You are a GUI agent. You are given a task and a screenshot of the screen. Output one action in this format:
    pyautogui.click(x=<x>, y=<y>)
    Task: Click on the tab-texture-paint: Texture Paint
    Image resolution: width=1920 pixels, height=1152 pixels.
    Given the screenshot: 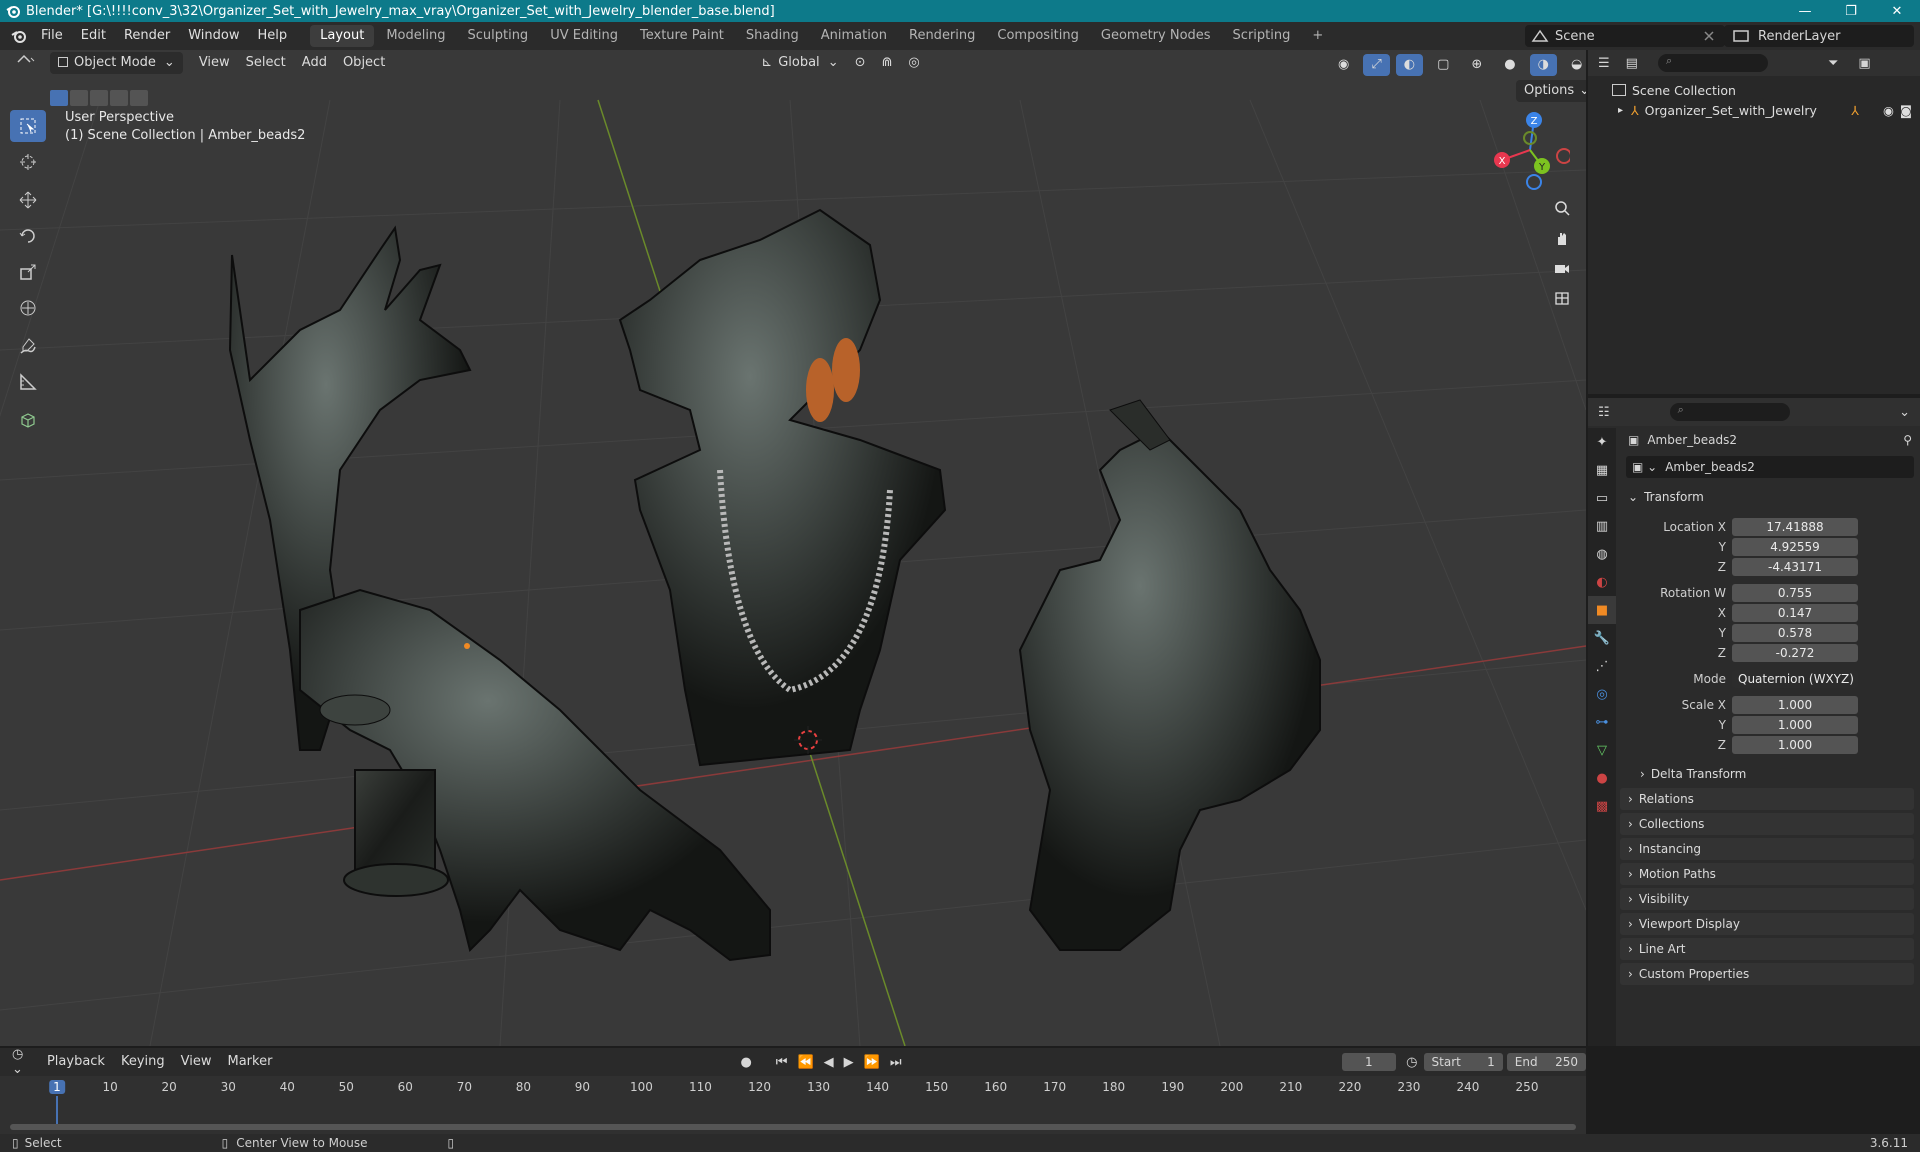 What is the action you would take?
    pyautogui.click(x=682, y=36)
    